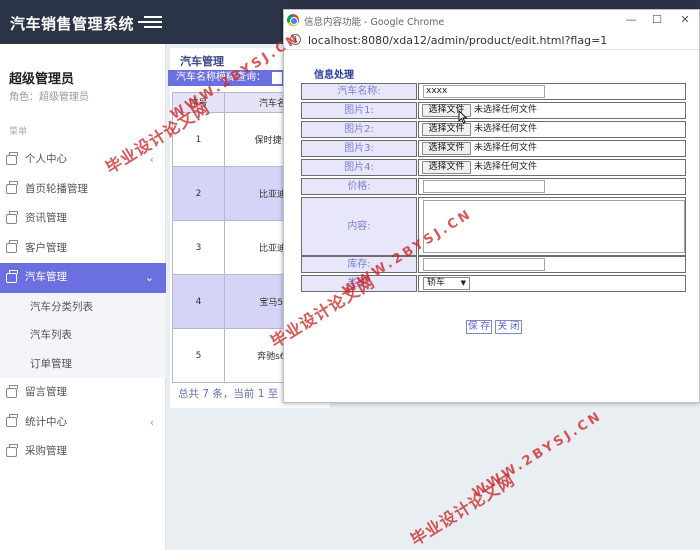  I want to click on category-selected: 轿车, so click(436, 283).